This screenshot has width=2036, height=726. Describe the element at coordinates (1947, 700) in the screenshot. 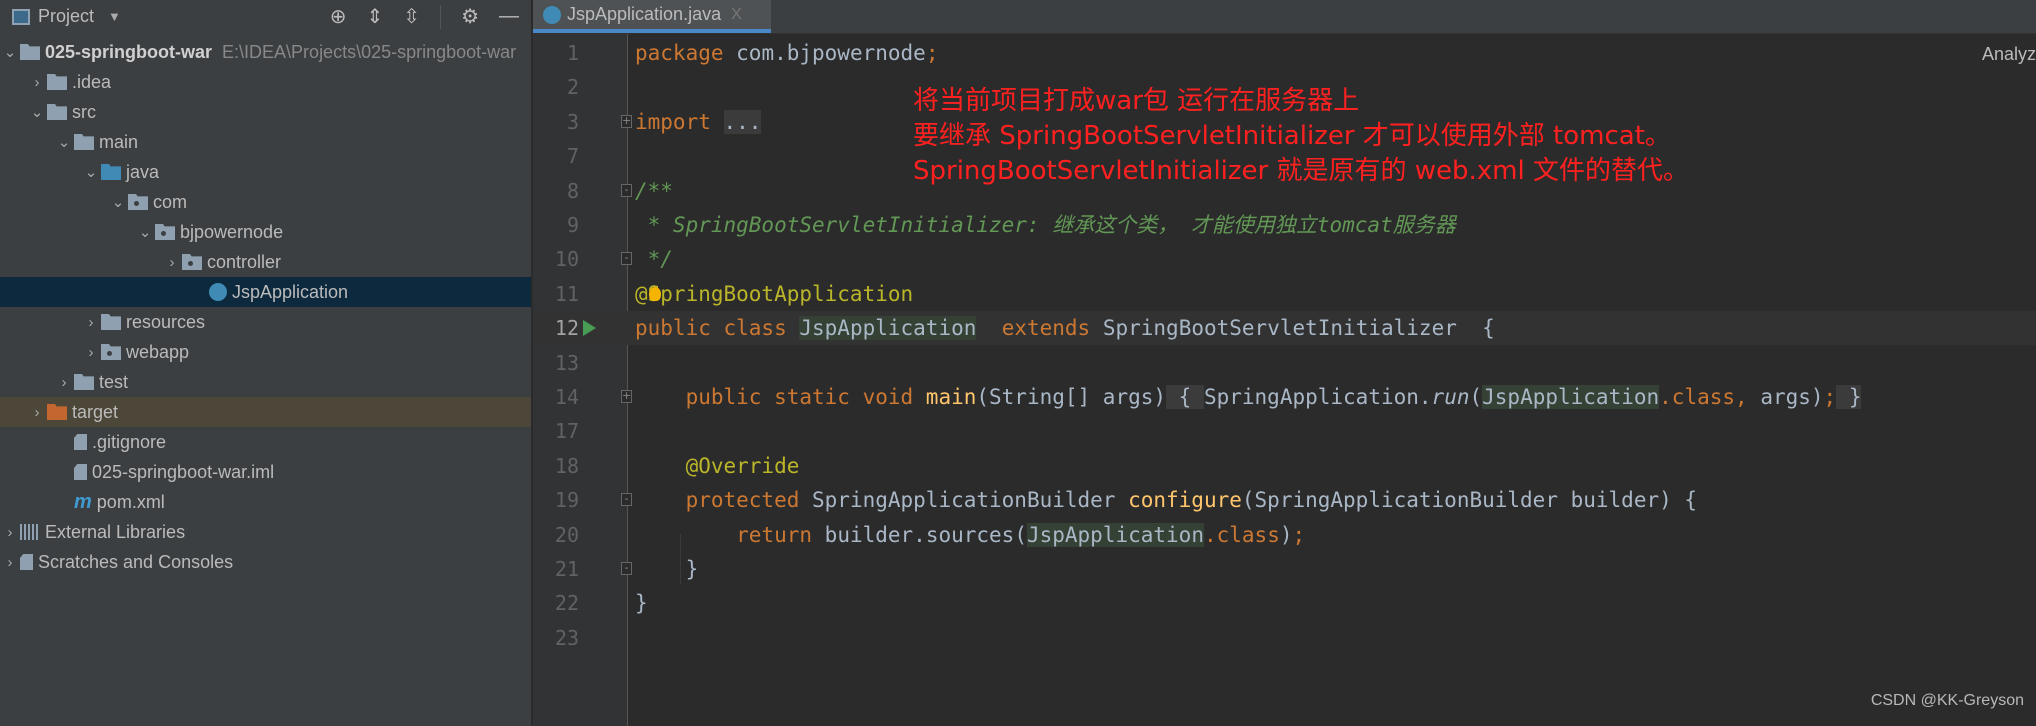

I see `watermark: CSDN @KK-Greyson` at that location.